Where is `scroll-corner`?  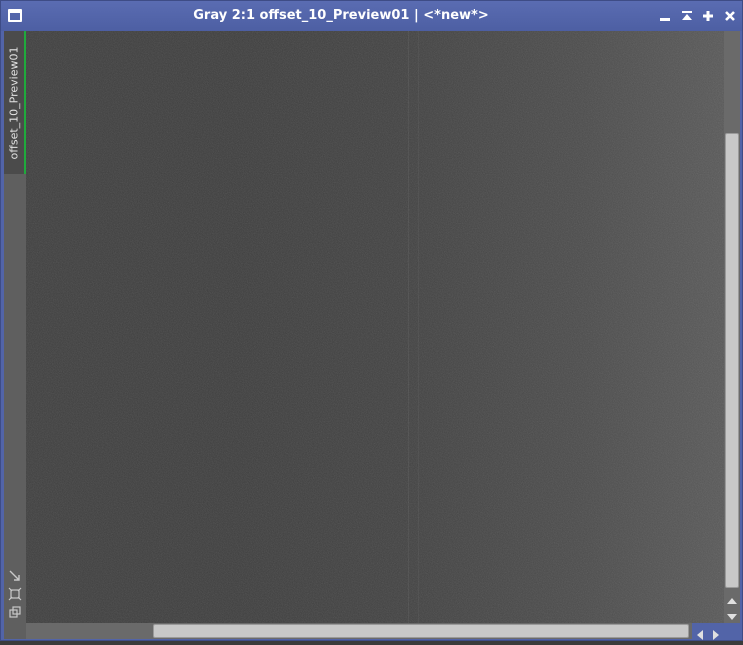
scroll-corner is located at coordinates (15, 631).